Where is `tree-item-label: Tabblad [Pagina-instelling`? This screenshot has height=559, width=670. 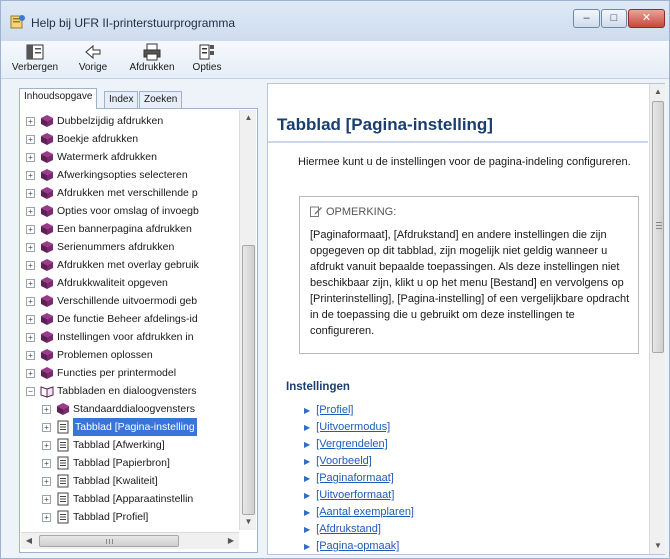
tree-item-label: Tabblad [Pagina-instelling is located at coordinates (135, 427).